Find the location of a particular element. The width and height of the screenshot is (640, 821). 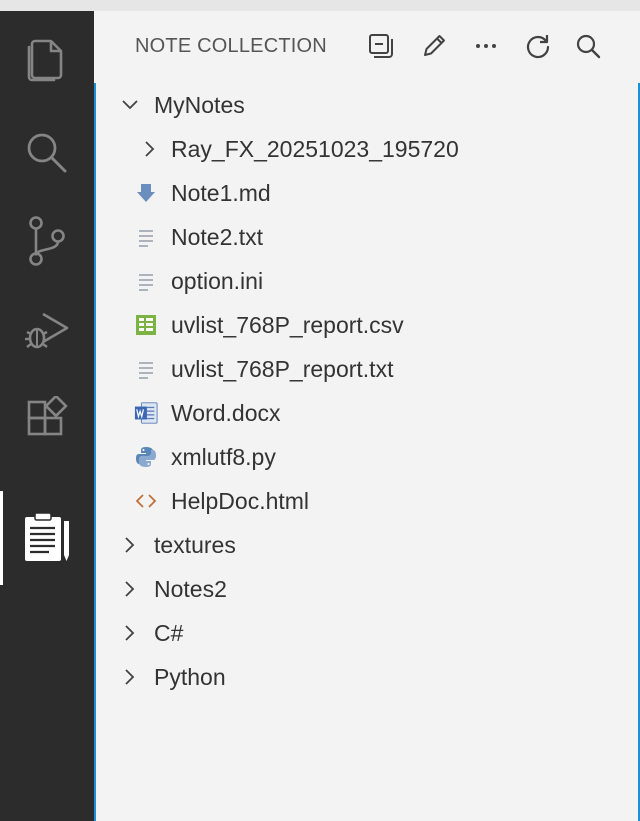

tree-label: Note2.txt is located at coordinates (217, 237).